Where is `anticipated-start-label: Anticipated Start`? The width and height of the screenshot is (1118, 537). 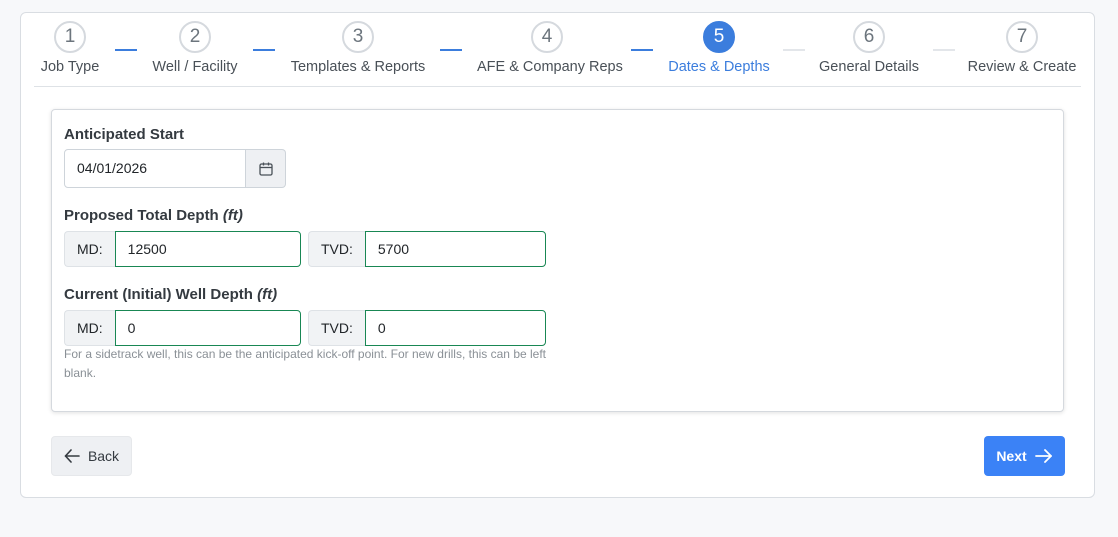
anticipated-start-label: Anticipated Start is located at coordinates (124, 134).